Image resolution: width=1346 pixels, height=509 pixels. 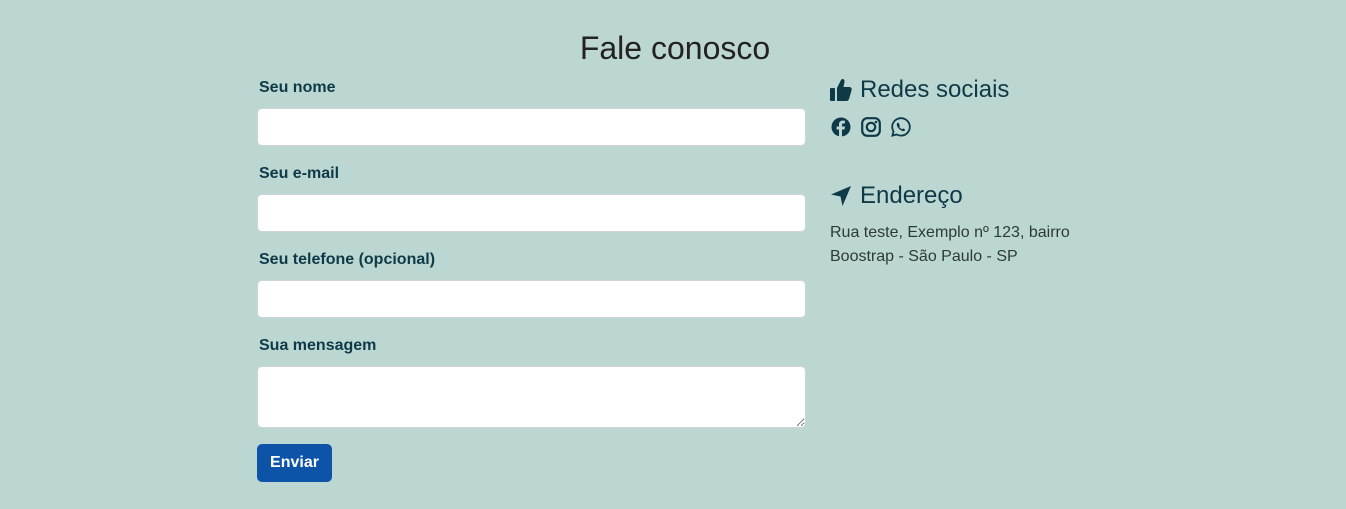 I want to click on email-input, so click(x=531, y=213).